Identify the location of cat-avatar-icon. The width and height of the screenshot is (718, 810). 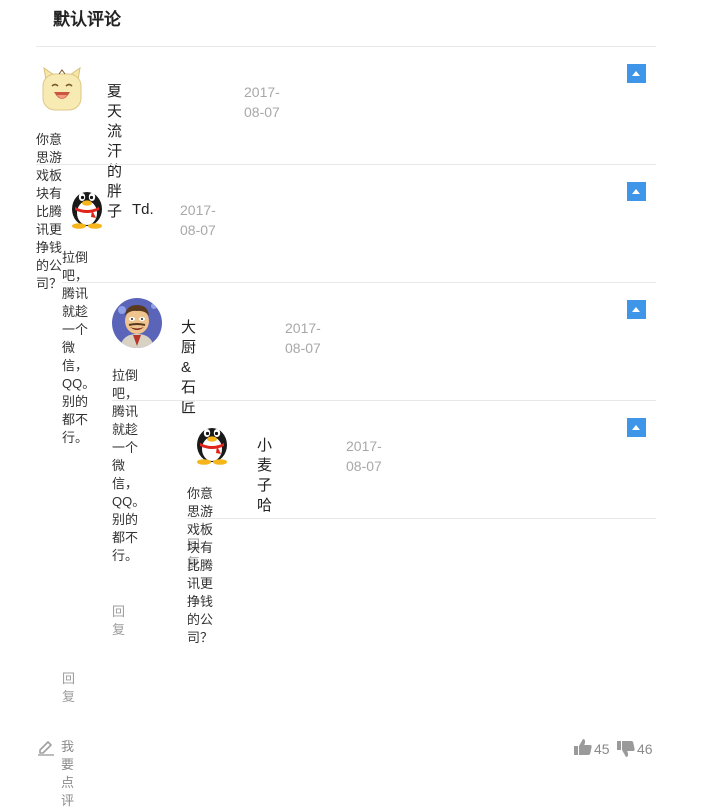
(62, 89).